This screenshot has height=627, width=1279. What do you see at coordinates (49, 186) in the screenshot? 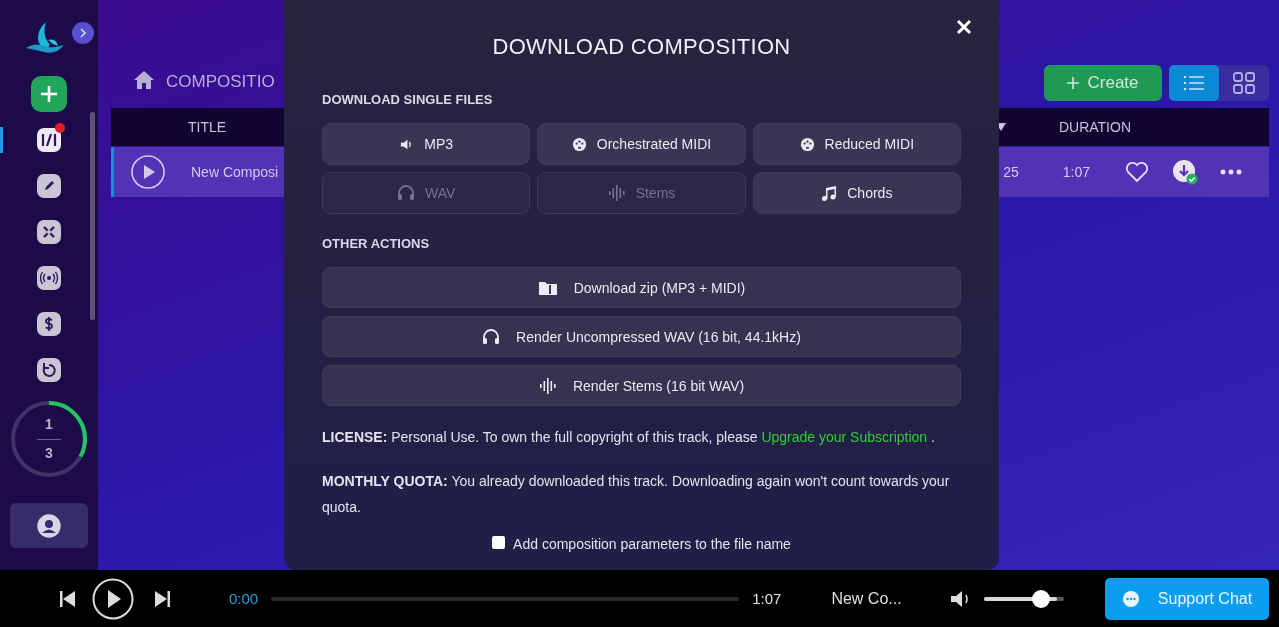
I see `pencil-icon` at bounding box center [49, 186].